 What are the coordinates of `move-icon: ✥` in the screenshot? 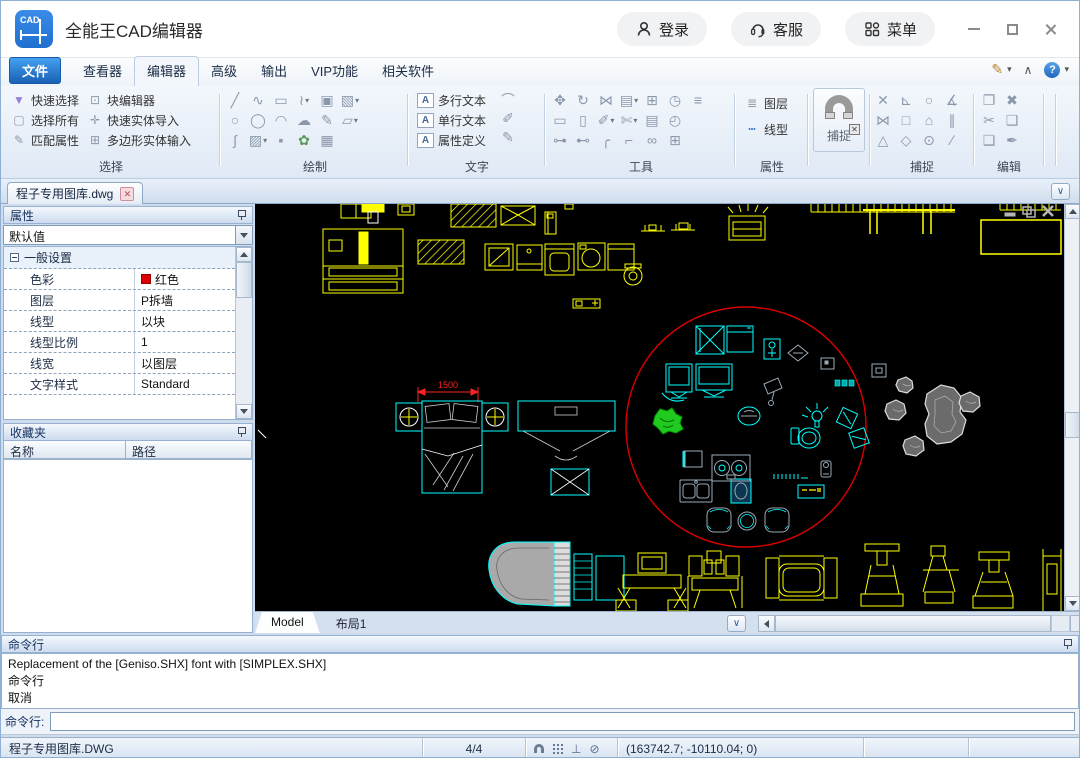 It's located at (560, 100).